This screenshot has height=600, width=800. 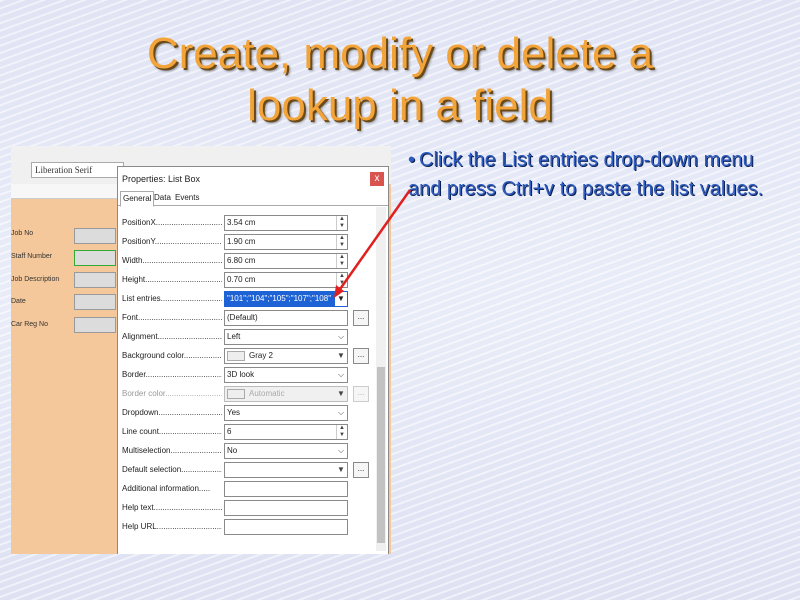 What do you see at coordinates (286, 318) in the screenshot?
I see `font-field: (Default)` at bounding box center [286, 318].